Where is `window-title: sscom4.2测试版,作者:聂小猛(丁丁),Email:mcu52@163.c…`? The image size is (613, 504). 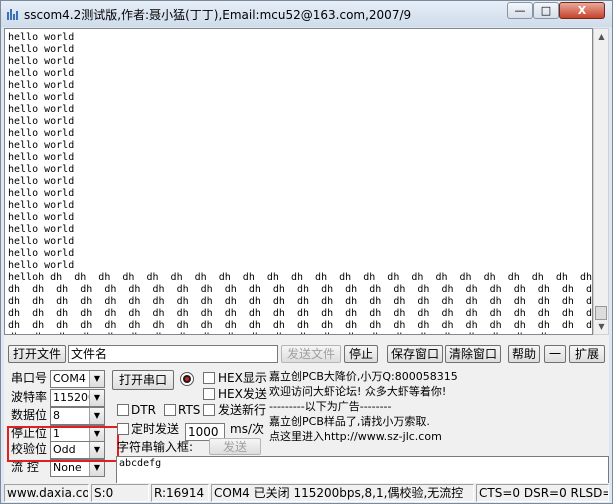
window-title: sscom4.2测试版,作者:聂小猛(丁丁),Email:mcu52@163.c… is located at coordinates (218, 15).